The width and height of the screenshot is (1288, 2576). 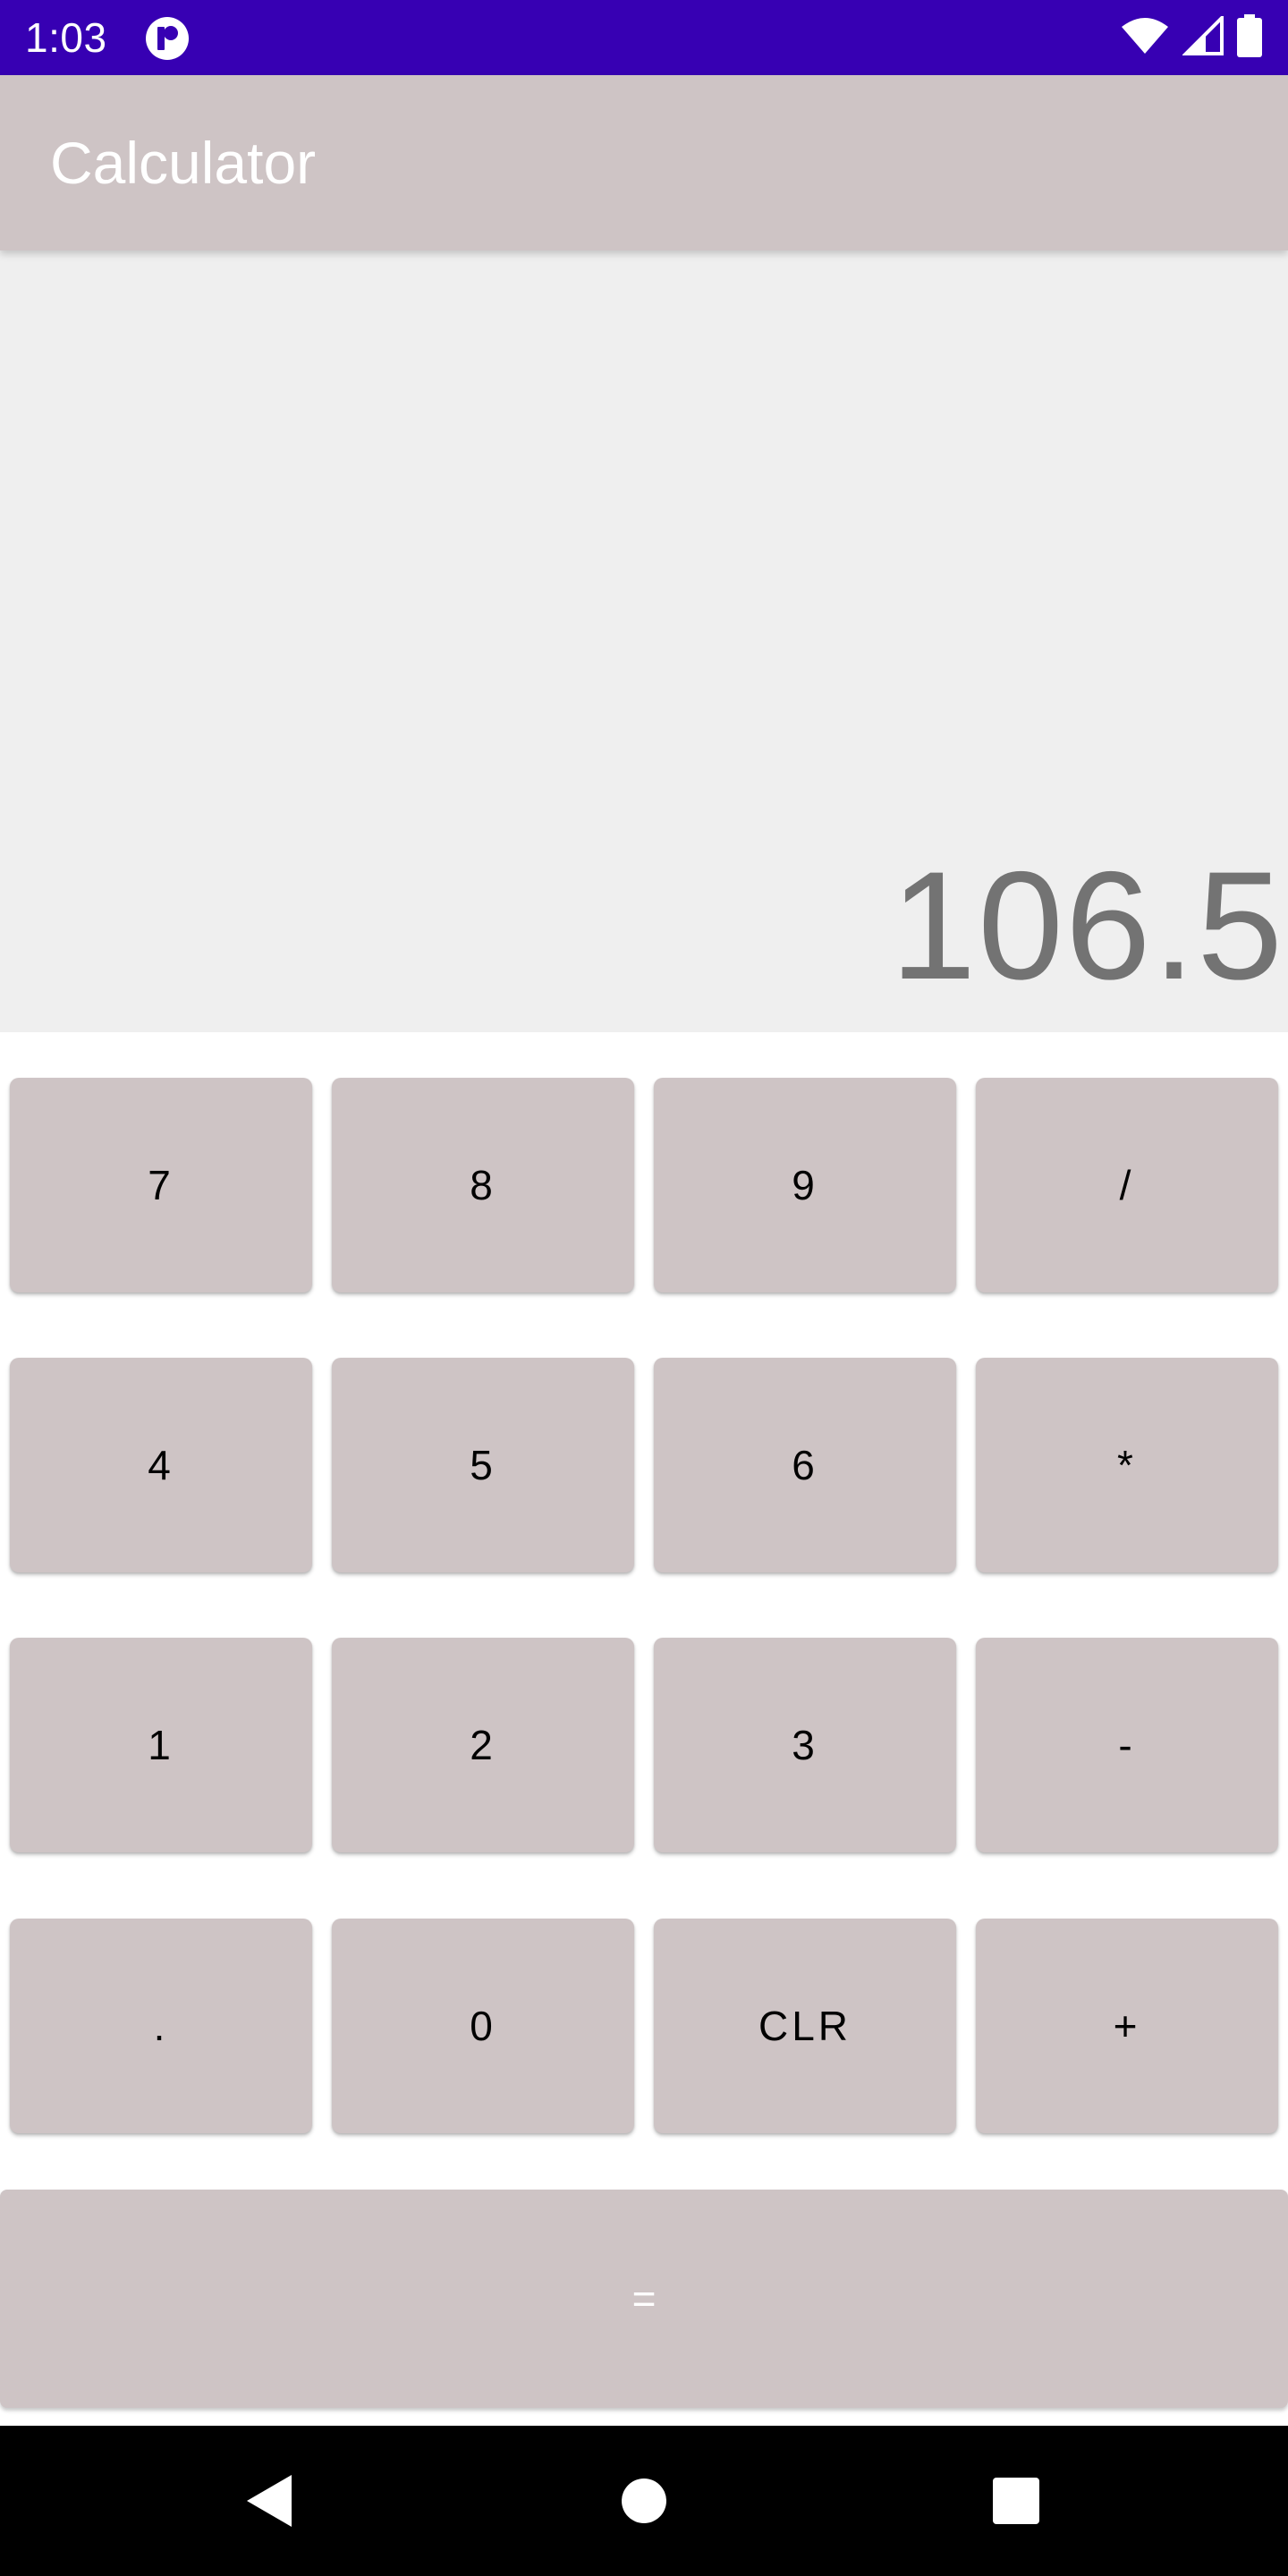 What do you see at coordinates (805, 1185) in the screenshot?
I see `key-9: 9` at bounding box center [805, 1185].